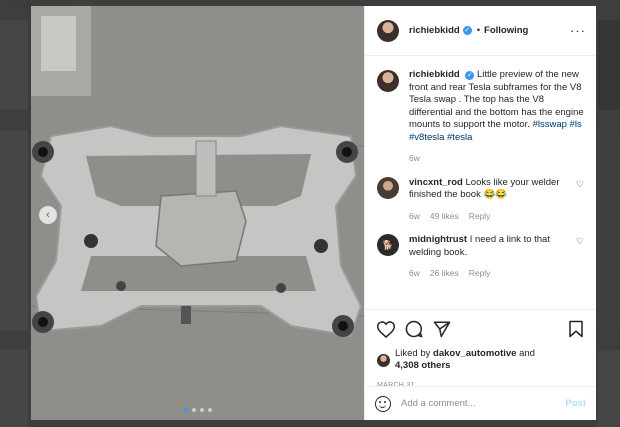 Image resolution: width=620 pixels, height=427 pixels. What do you see at coordinates (383, 360) in the screenshot?
I see `liker-avatar` at bounding box center [383, 360].